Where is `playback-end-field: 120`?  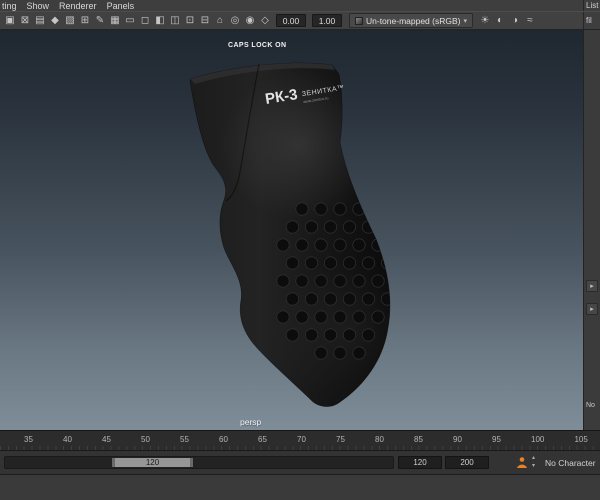 playback-end-field: 120 is located at coordinates (420, 462).